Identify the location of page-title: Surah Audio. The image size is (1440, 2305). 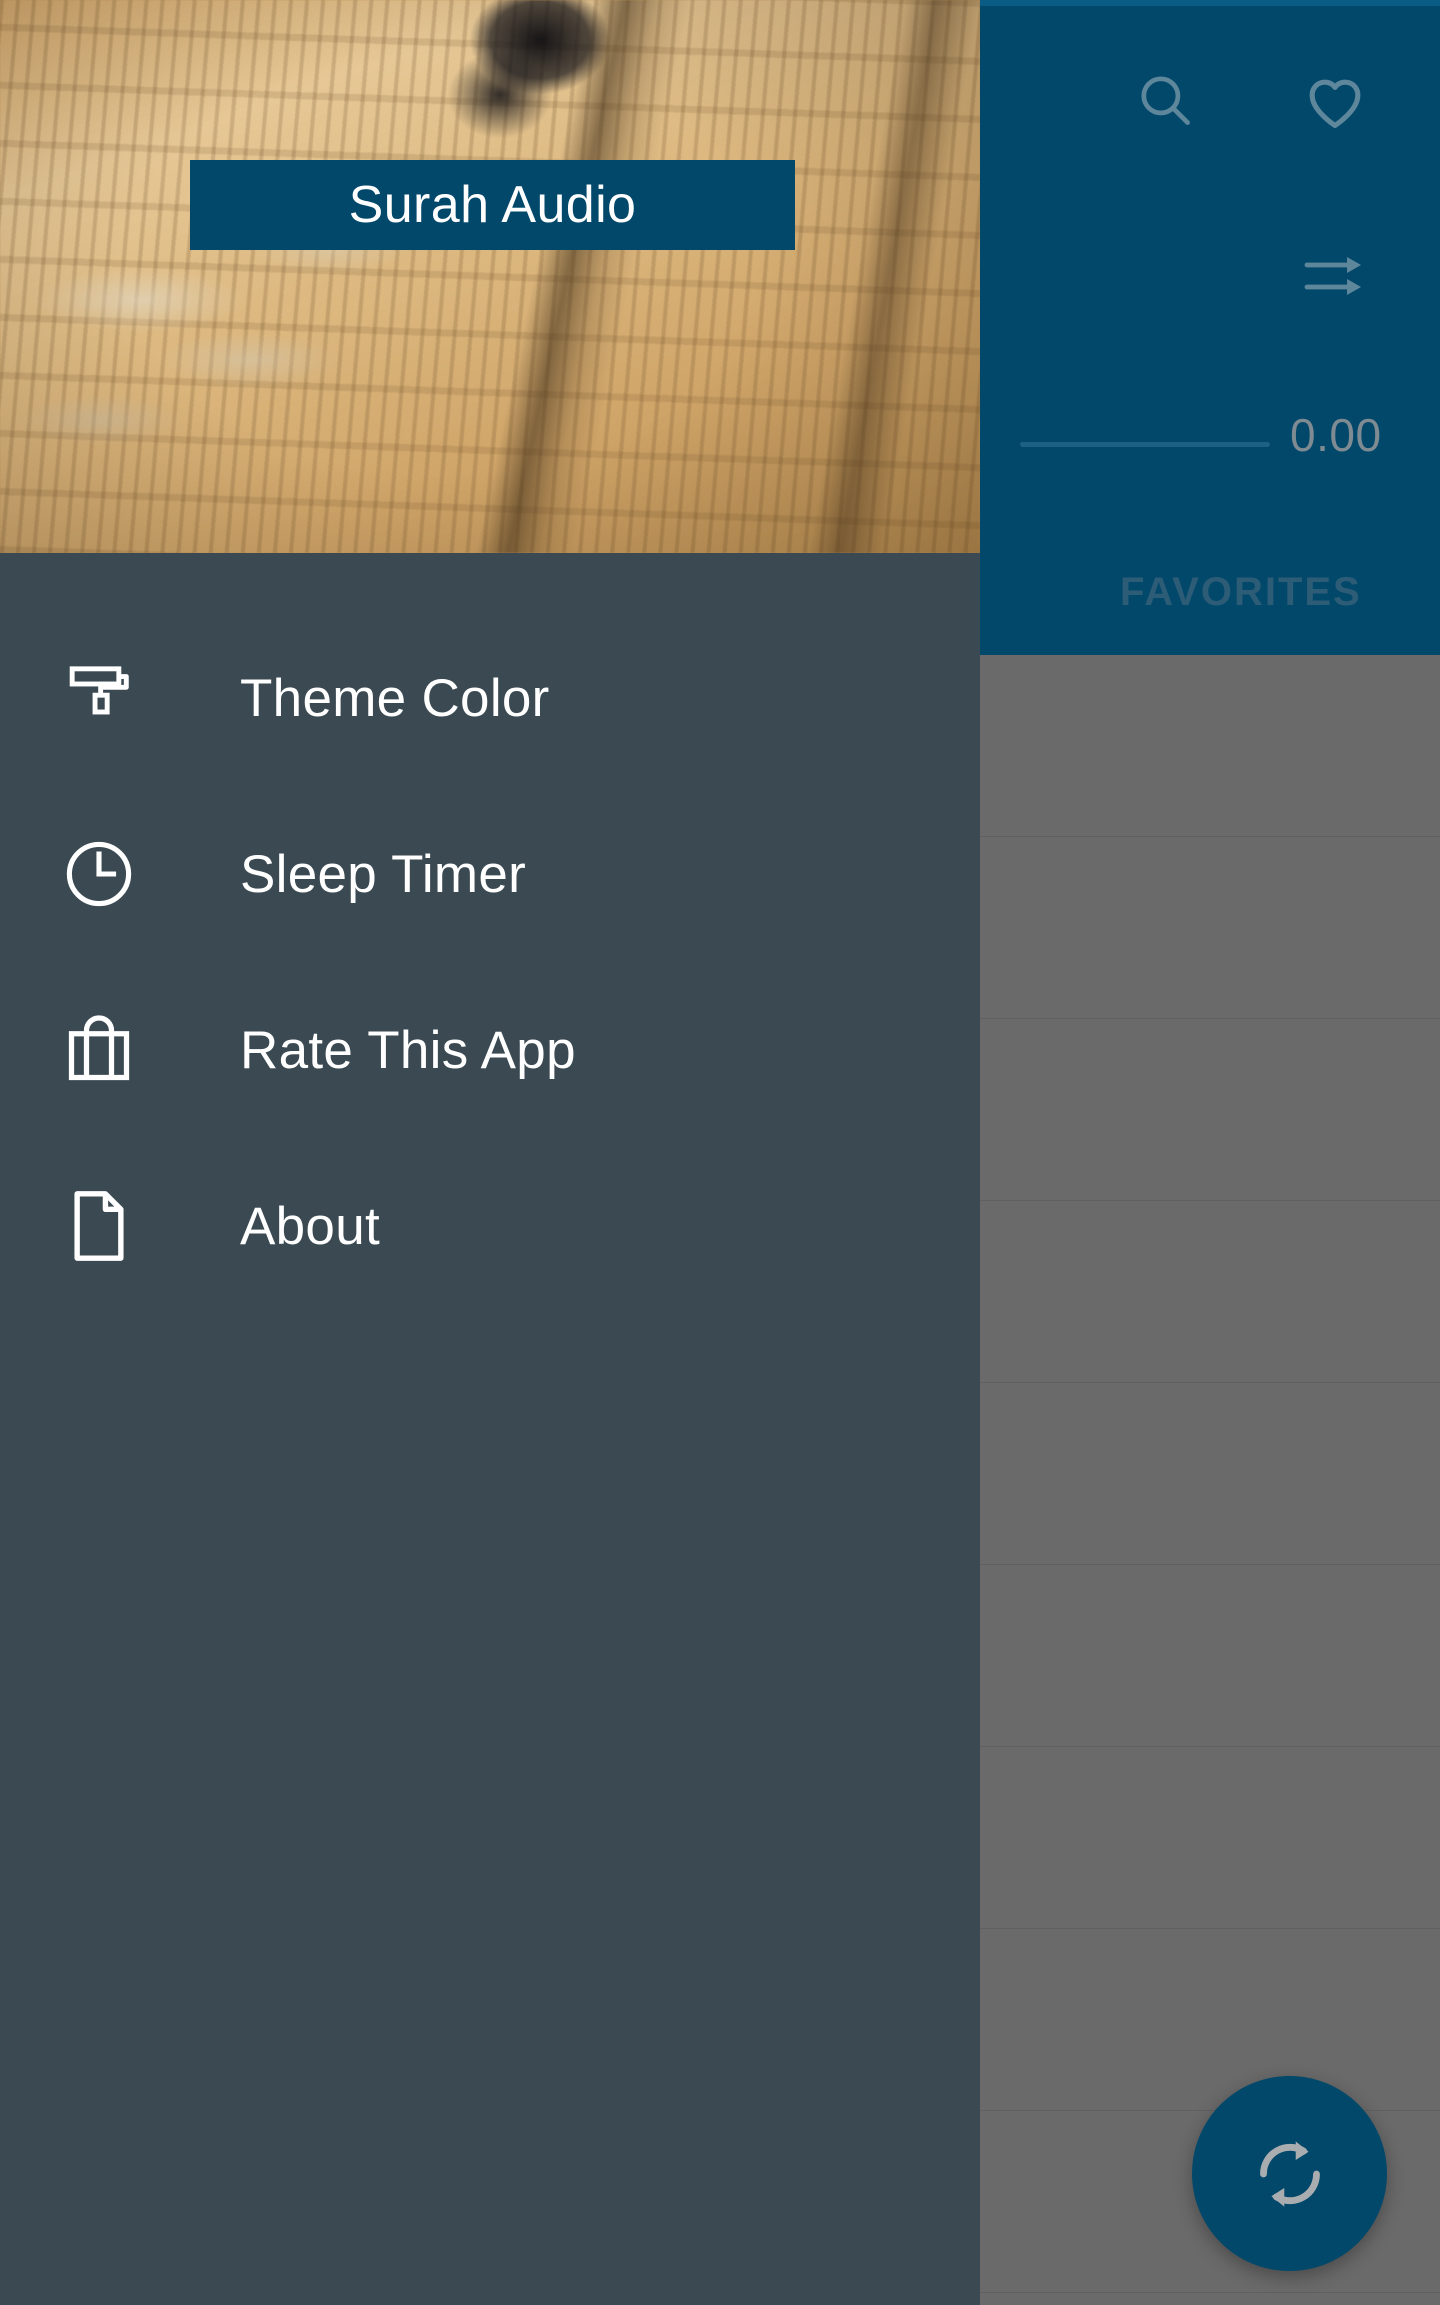
(492, 205).